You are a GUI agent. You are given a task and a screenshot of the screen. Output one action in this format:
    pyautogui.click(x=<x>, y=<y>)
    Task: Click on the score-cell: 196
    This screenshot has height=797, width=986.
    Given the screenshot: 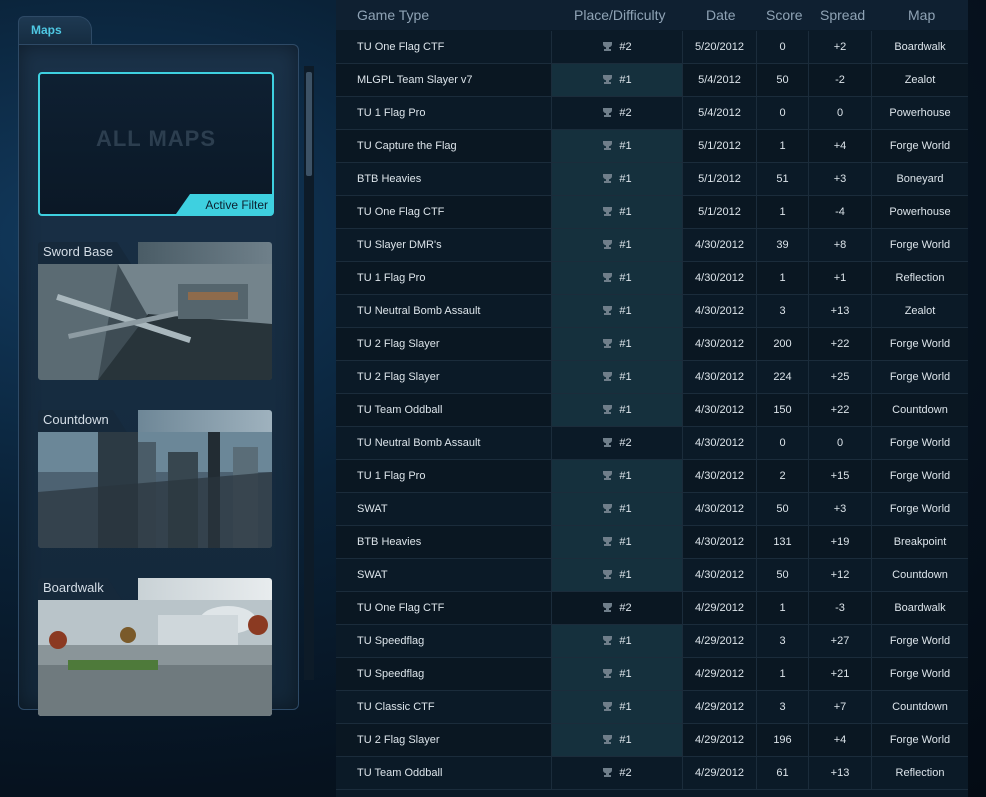 What is the action you would take?
    pyautogui.click(x=783, y=740)
    